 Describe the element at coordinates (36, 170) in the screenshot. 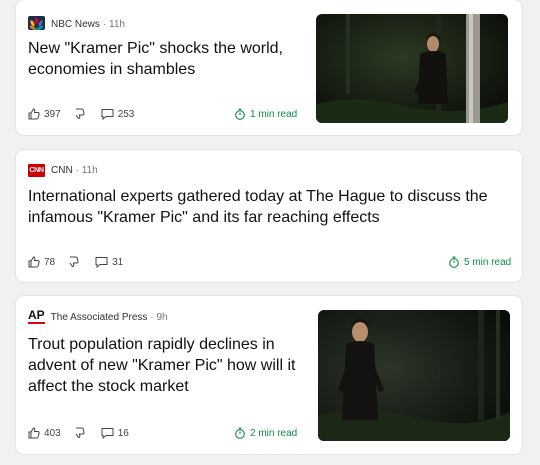

I see `cnn-logo-icon: CNN` at that location.